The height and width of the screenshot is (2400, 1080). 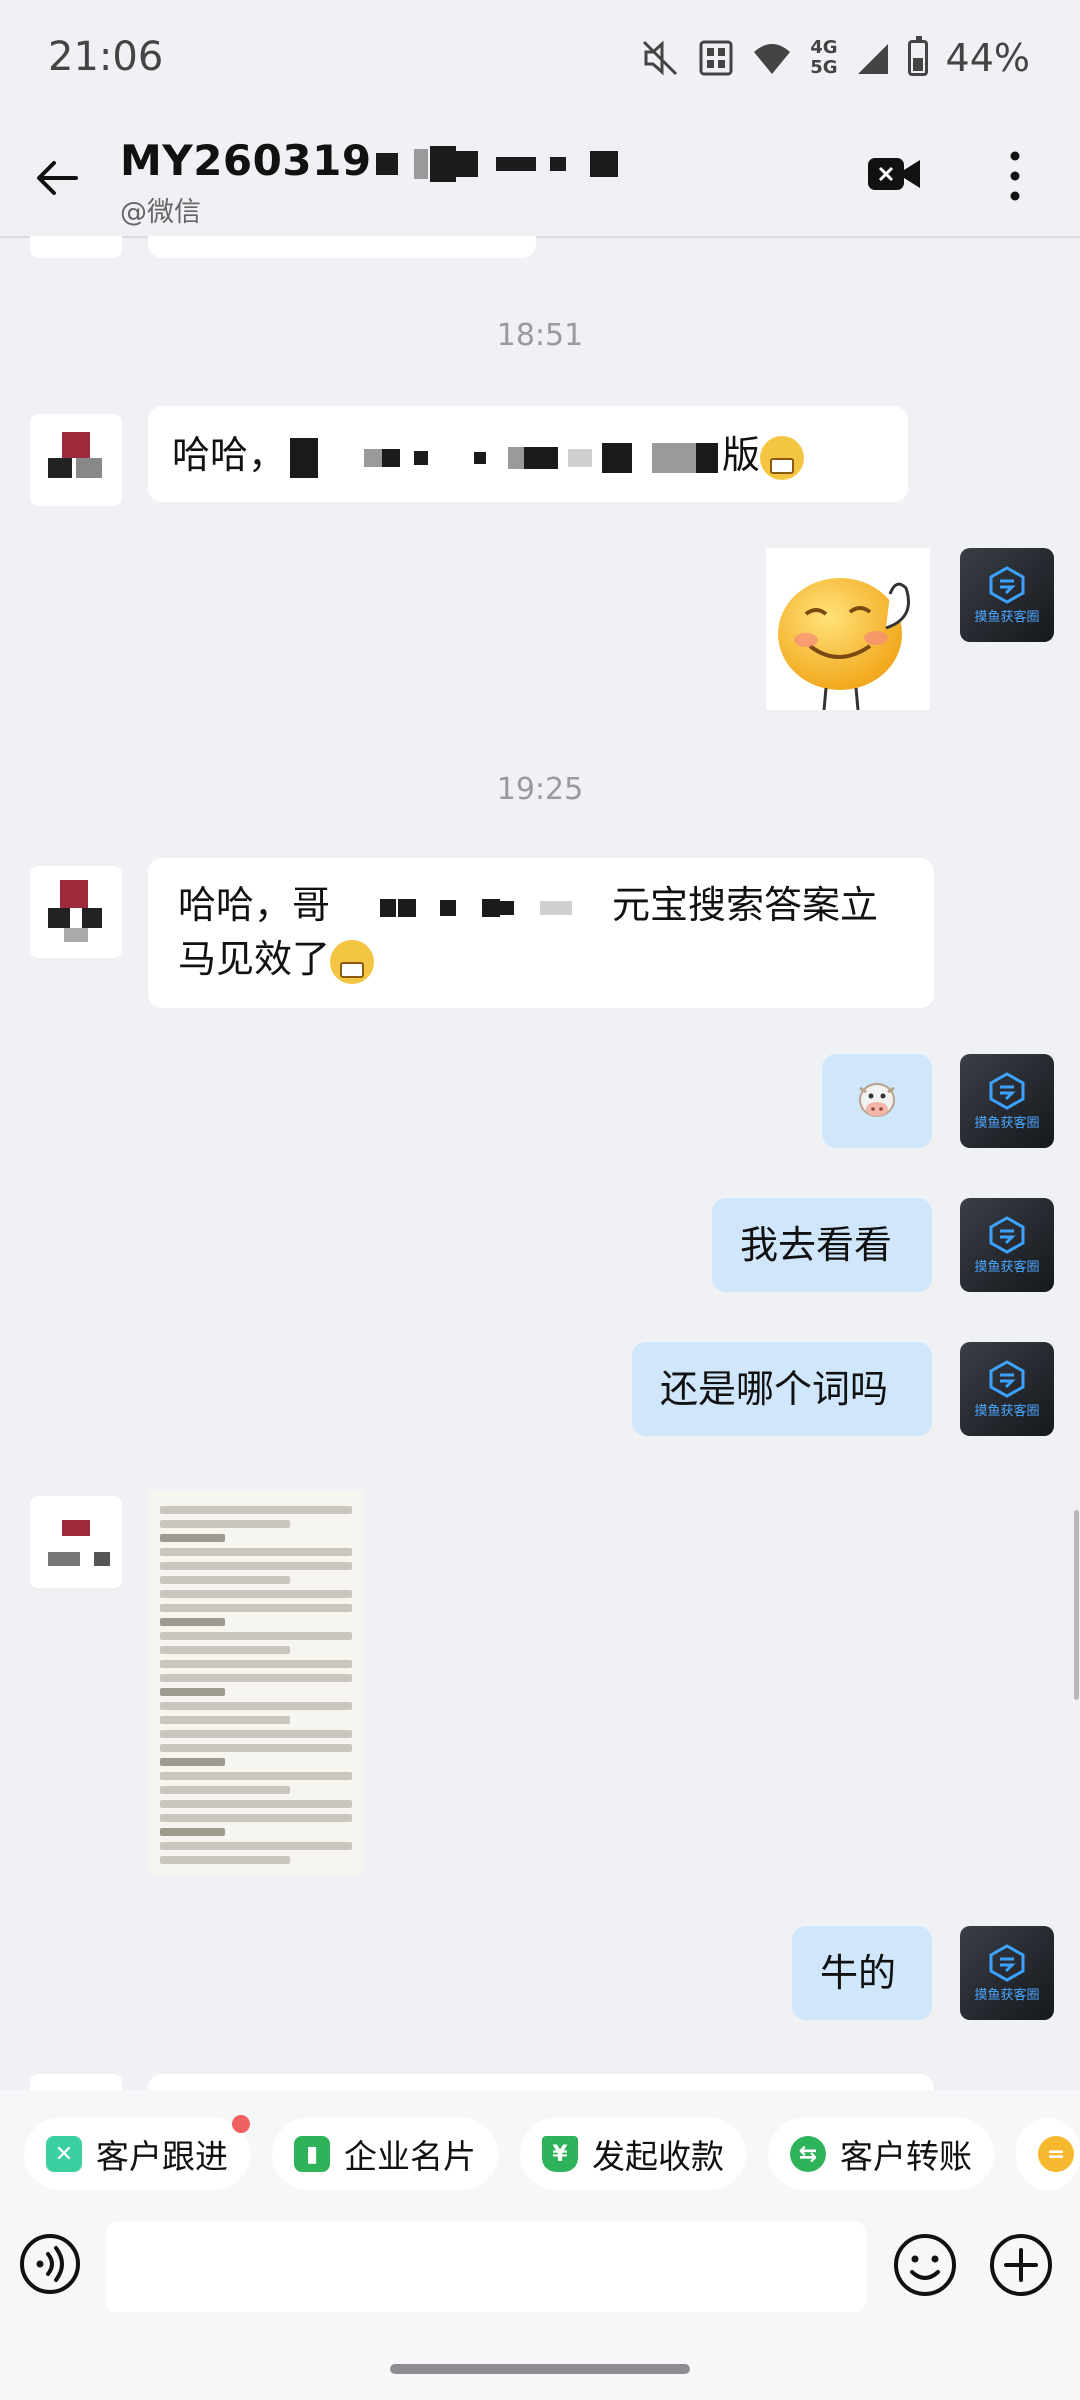 I want to click on document-image, so click(x=256, y=1682).